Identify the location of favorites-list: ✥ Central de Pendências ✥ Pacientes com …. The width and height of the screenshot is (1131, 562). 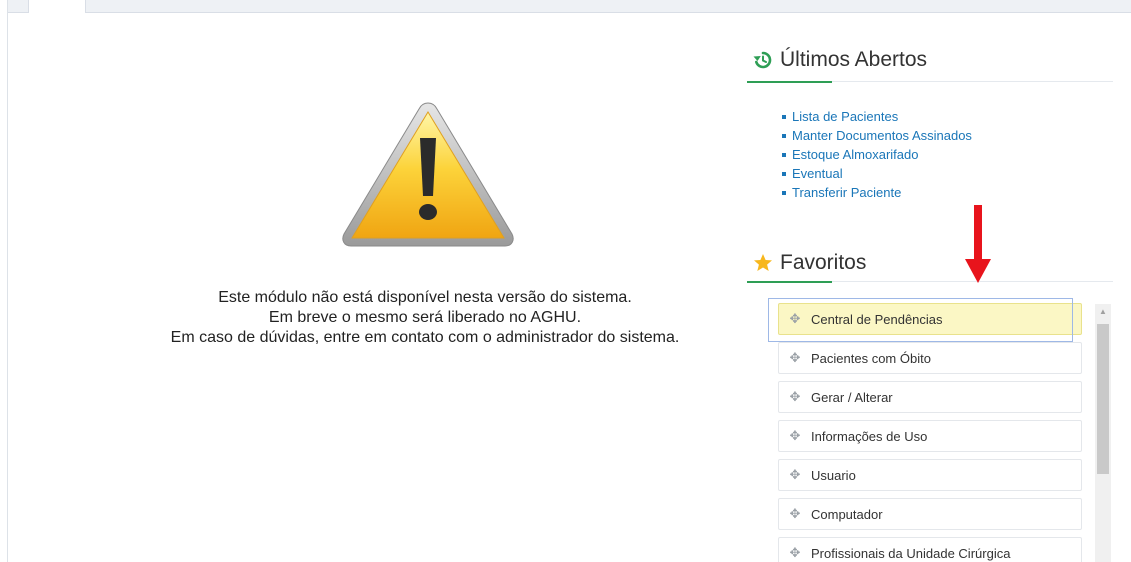
(943, 430).